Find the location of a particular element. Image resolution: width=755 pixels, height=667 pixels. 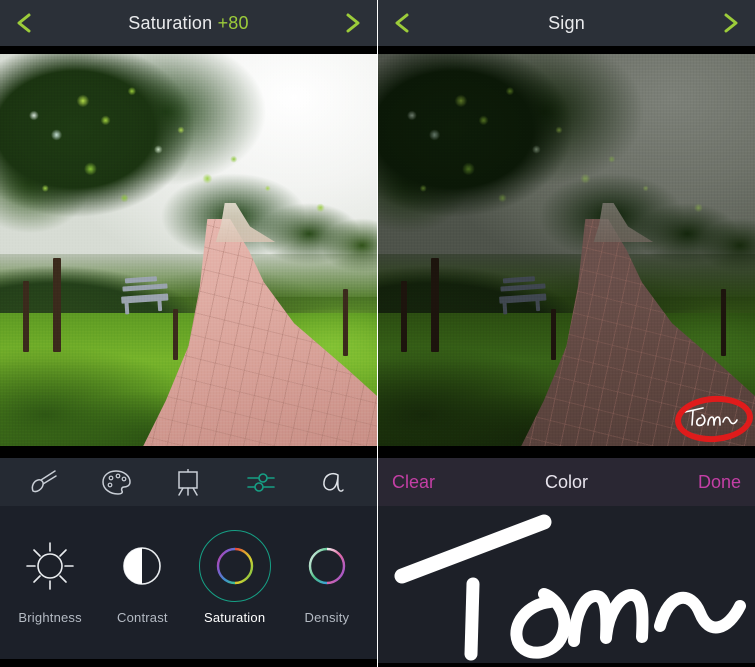

easel-icon is located at coordinates (188, 482).